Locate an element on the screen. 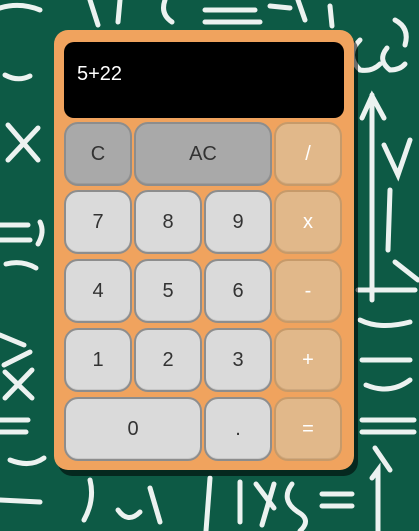  two-button: 2 is located at coordinates (168, 360).